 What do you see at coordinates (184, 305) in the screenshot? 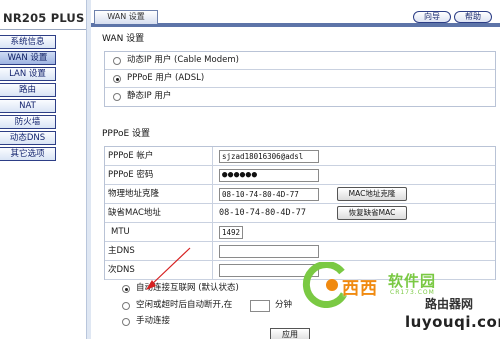
I see `conn-option-label: 空闲或超时后自动断开,在` at bounding box center [184, 305].